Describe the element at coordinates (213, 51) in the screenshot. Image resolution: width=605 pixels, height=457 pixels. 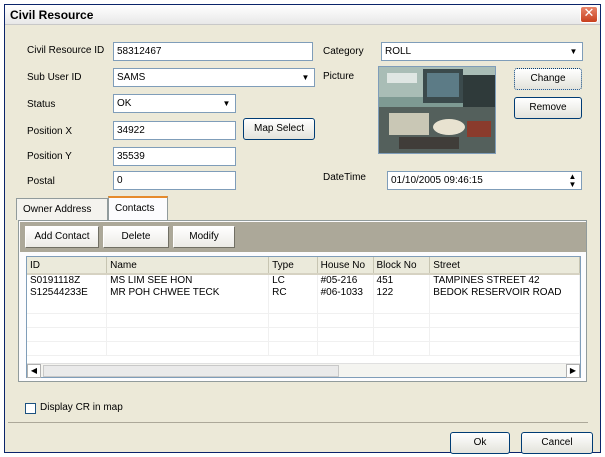
I see `cr-id-field: 58312467` at that location.